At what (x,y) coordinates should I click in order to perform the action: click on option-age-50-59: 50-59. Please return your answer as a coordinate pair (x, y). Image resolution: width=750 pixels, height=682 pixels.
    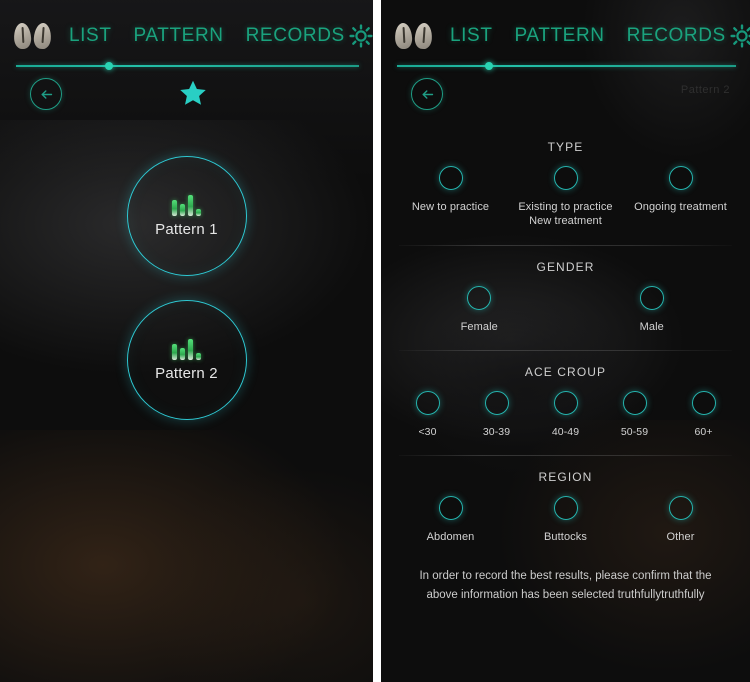
    Looking at the image, I should click on (634, 415).